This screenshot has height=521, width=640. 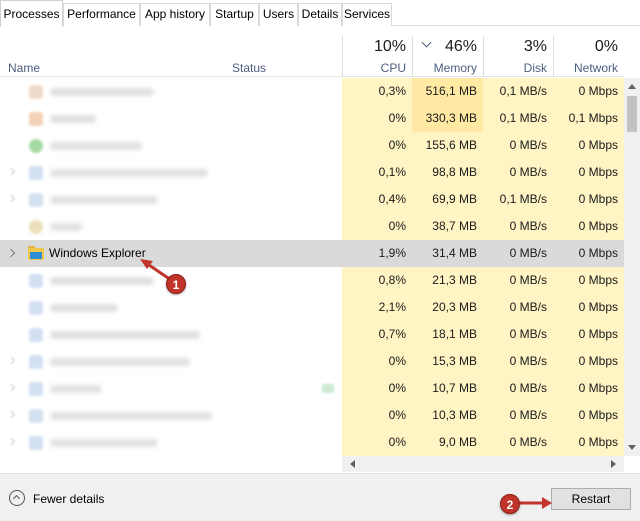 I want to click on memory-cell: 10,7 MB, so click(x=447, y=388).